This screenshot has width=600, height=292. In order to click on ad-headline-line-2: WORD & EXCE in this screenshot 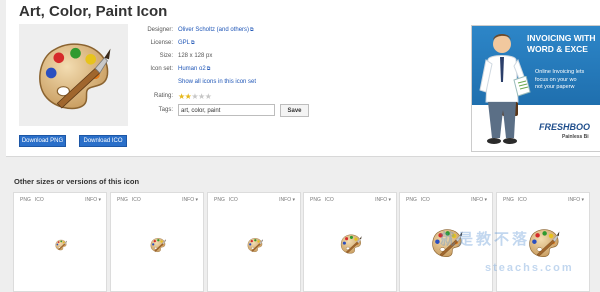, I will do `click(557, 49)`.